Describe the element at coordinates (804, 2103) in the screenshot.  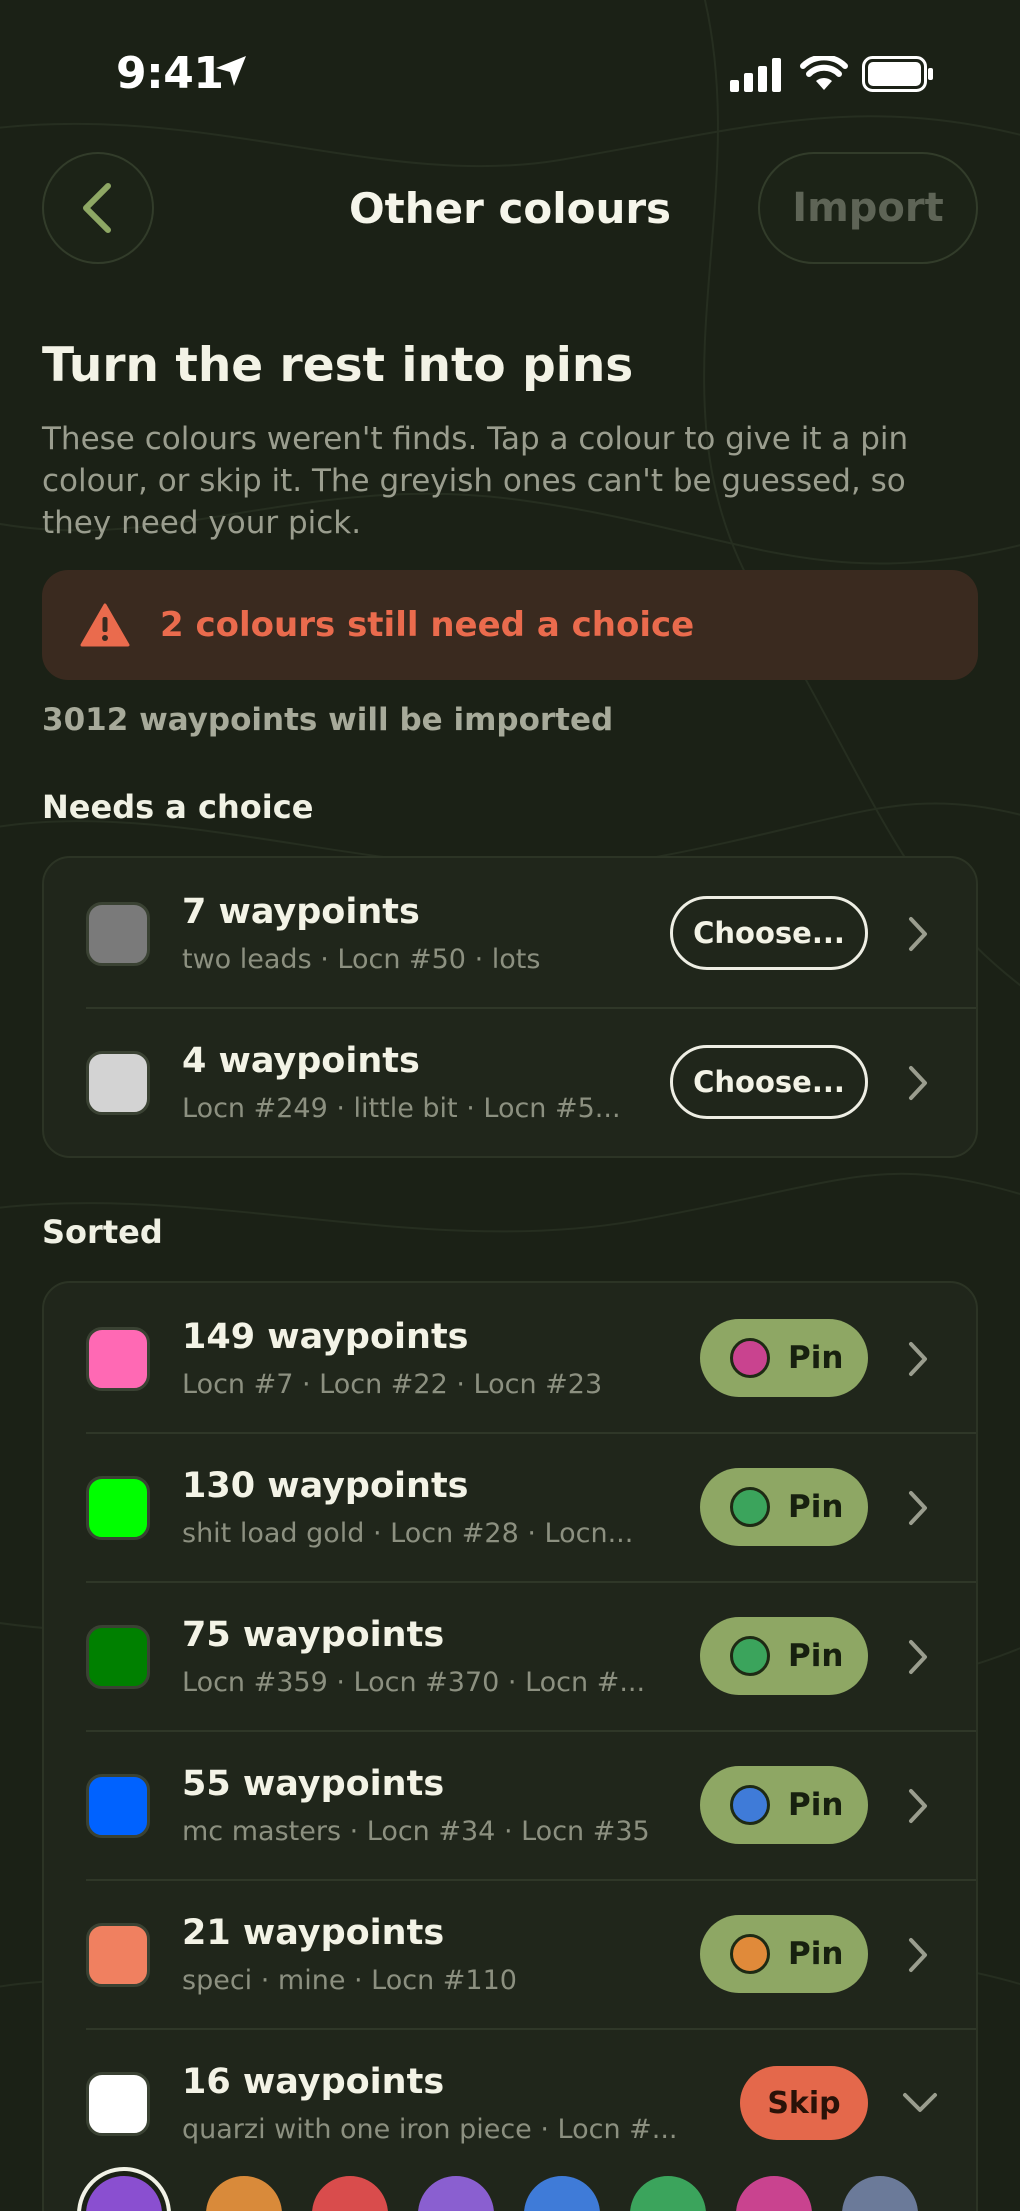
I see `skip-button: Skip` at that location.